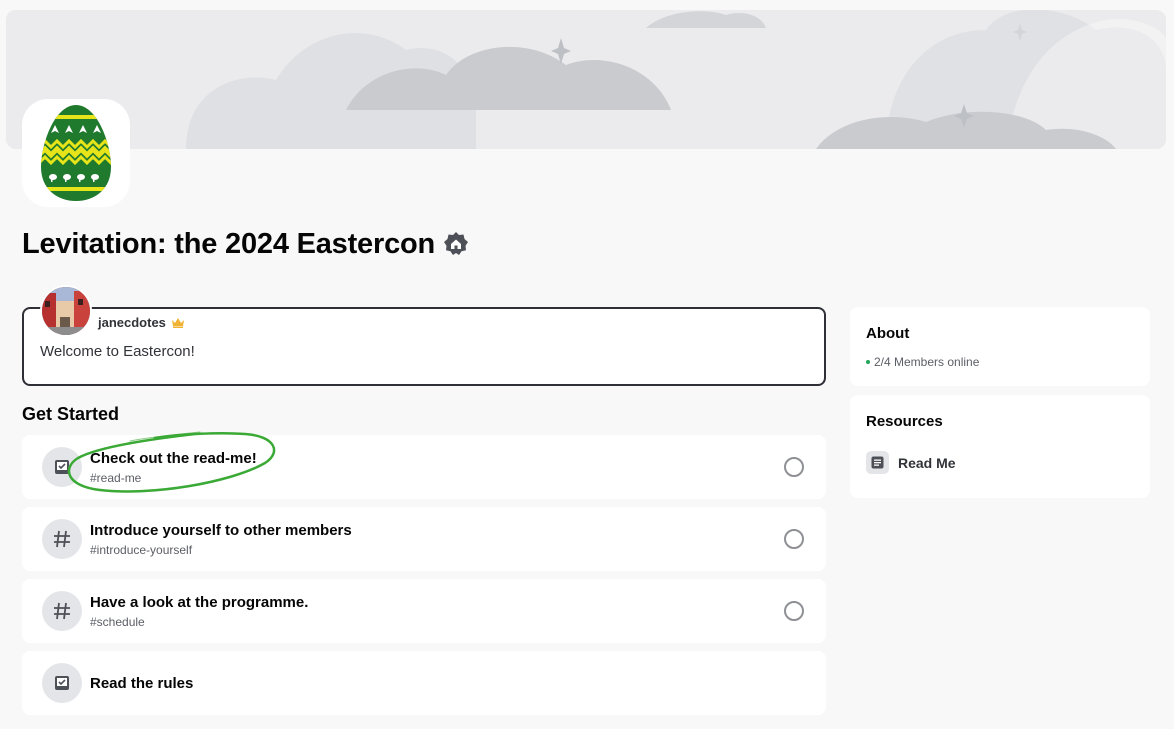  Describe the element at coordinates (927, 462) in the screenshot. I see `resource-label: Read Me` at that location.